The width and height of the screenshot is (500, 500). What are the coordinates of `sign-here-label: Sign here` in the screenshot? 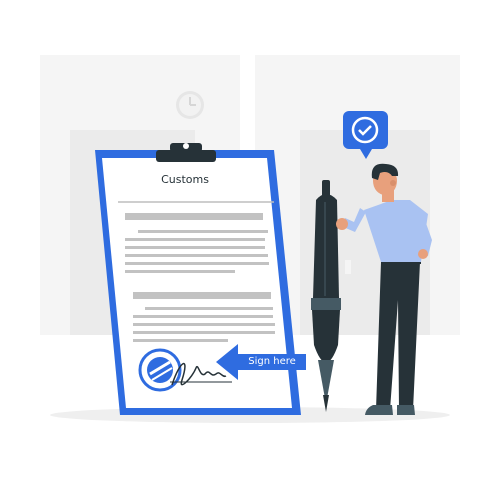 It's located at (272, 361).